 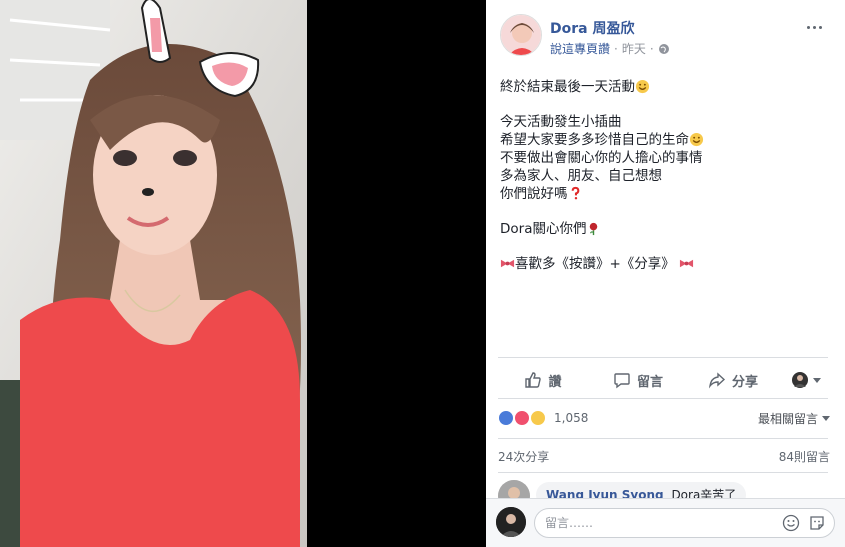 I want to click on page-name-link: Dora 周盈欣, so click(x=592, y=28).